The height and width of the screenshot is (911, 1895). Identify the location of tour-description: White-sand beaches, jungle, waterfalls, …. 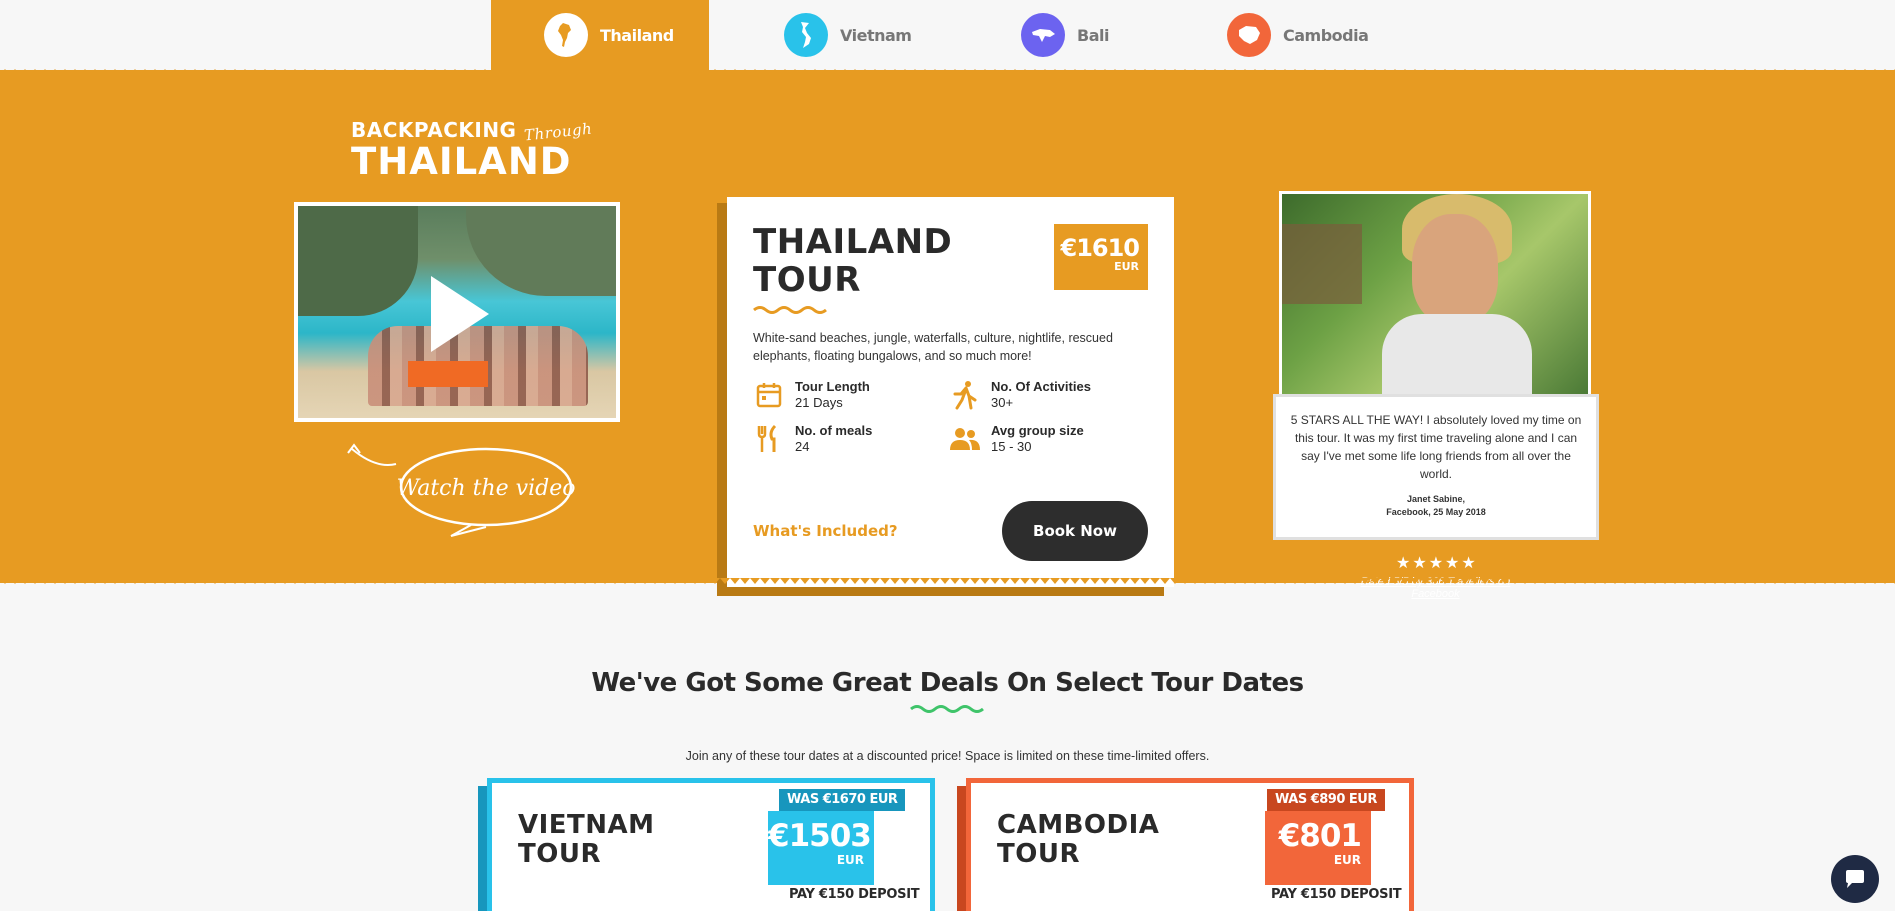
(933, 347).